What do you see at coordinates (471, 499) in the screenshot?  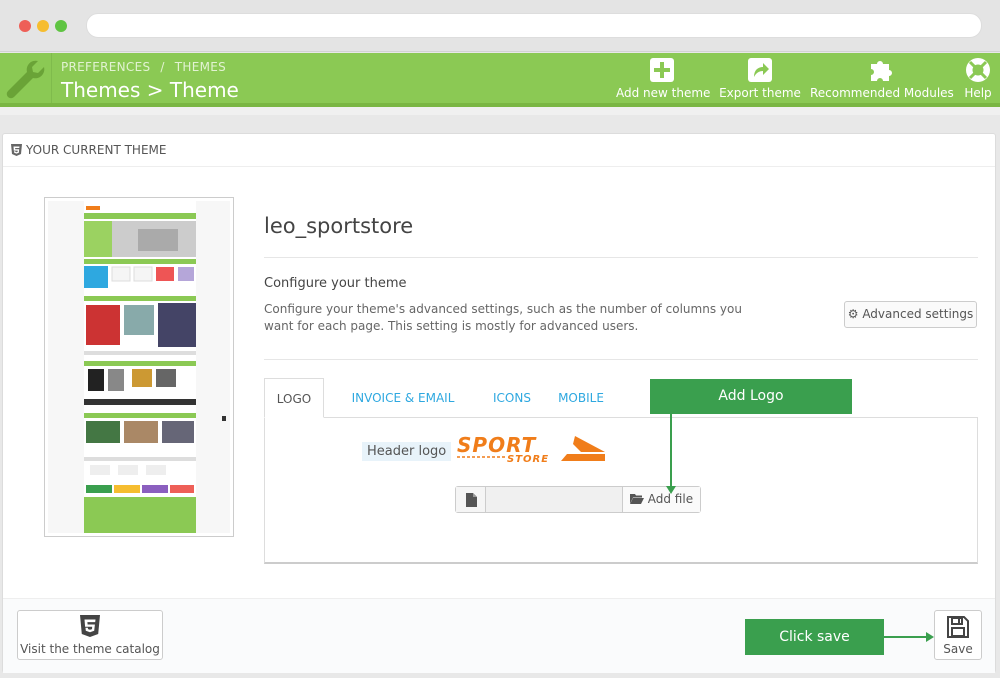 I see `file-icon` at bounding box center [471, 499].